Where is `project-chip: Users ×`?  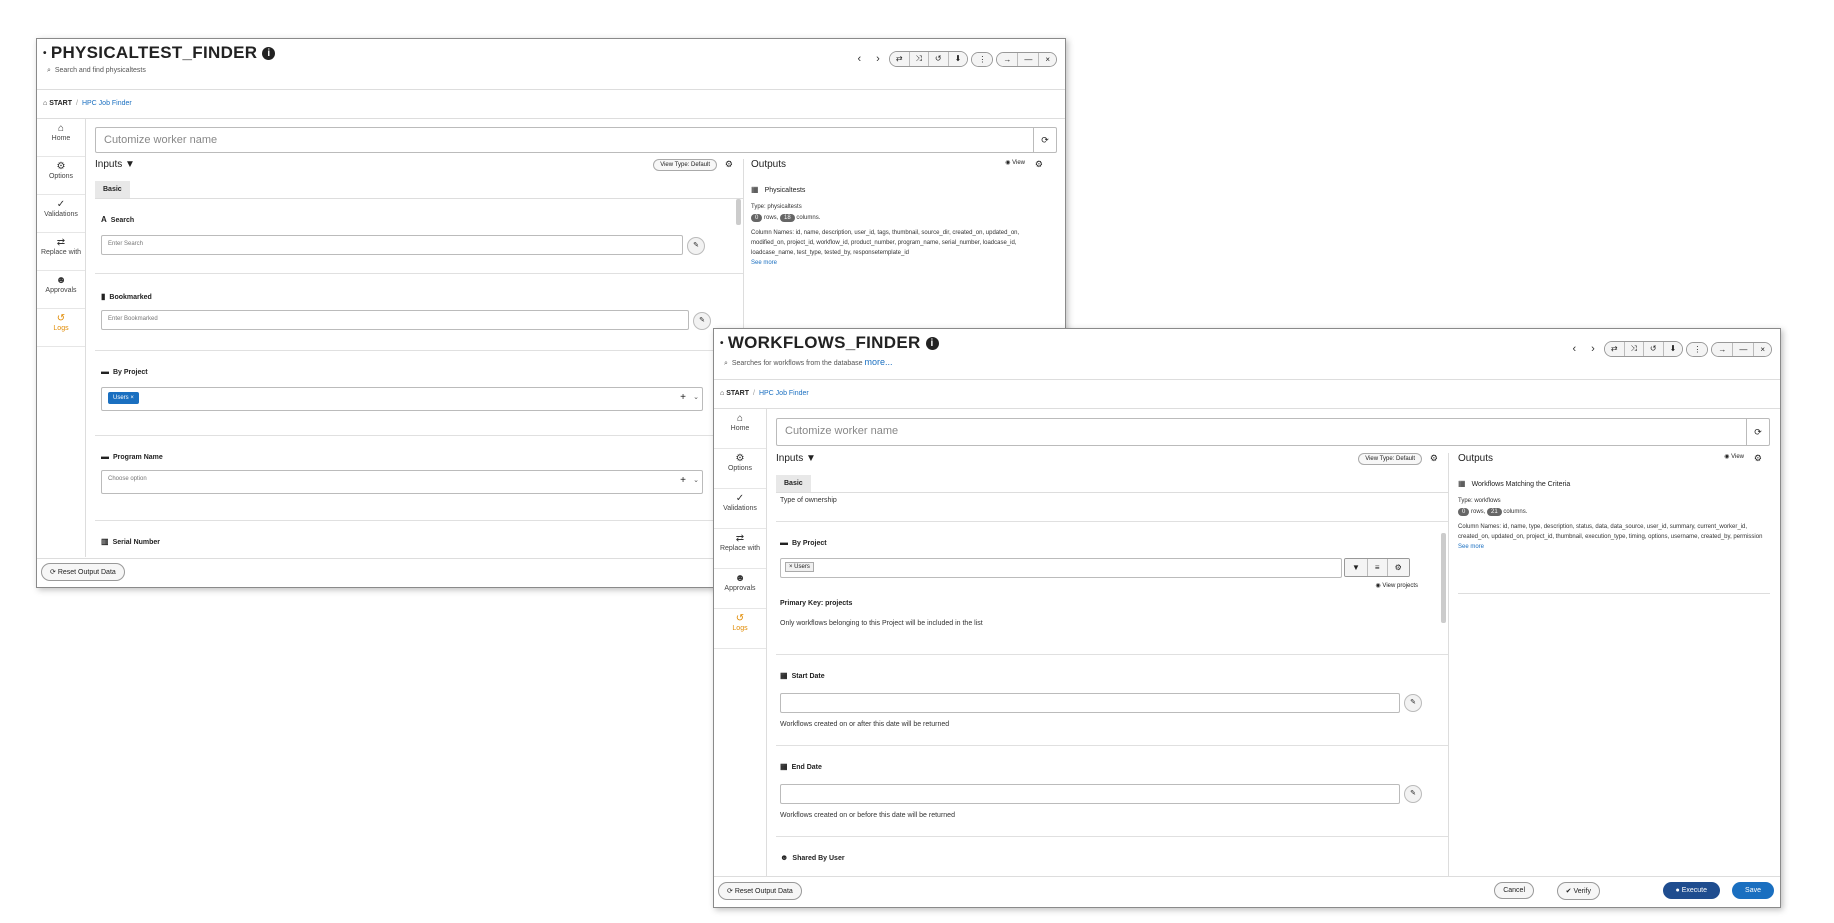
project-chip: Users × is located at coordinates (123, 398).